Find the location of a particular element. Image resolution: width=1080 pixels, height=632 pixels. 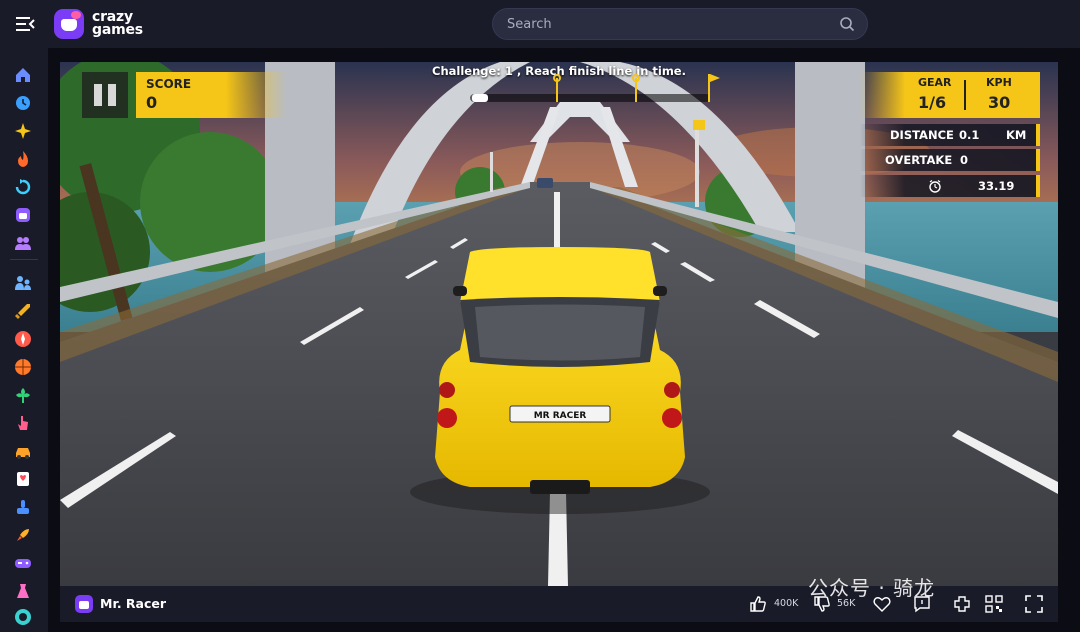

kph-label: KPH is located at coordinates (999, 82).